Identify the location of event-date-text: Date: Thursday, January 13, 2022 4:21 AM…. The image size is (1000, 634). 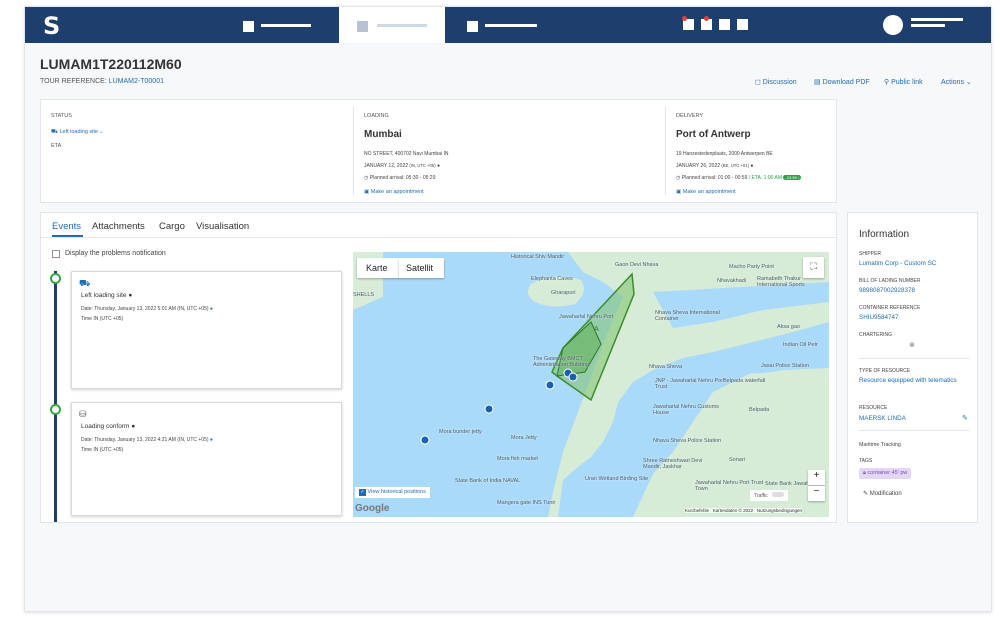
(145, 440).